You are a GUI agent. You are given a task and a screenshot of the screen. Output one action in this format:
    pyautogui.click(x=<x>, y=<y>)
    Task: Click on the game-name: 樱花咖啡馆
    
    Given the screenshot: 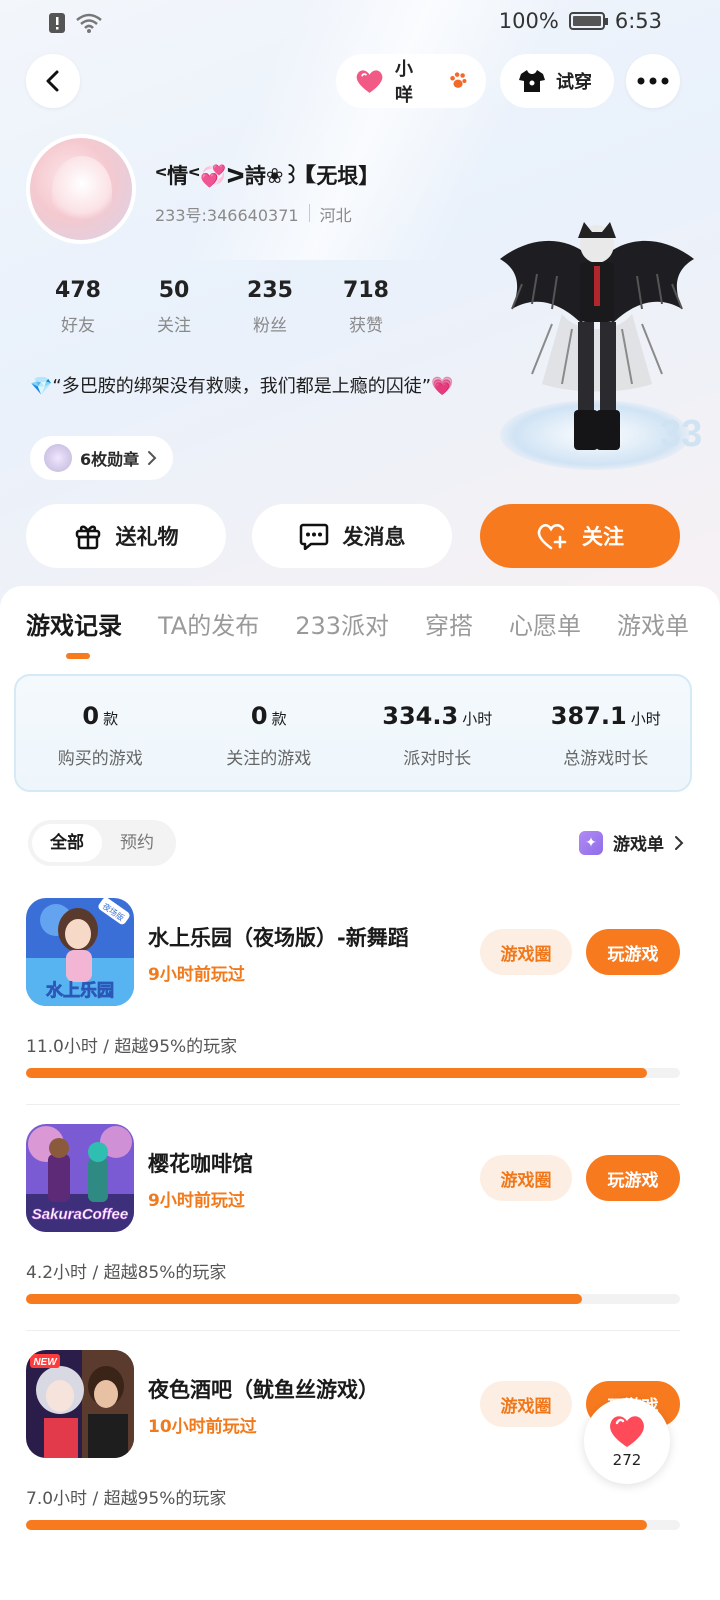 What is the action you would take?
    pyautogui.click(x=200, y=1163)
    